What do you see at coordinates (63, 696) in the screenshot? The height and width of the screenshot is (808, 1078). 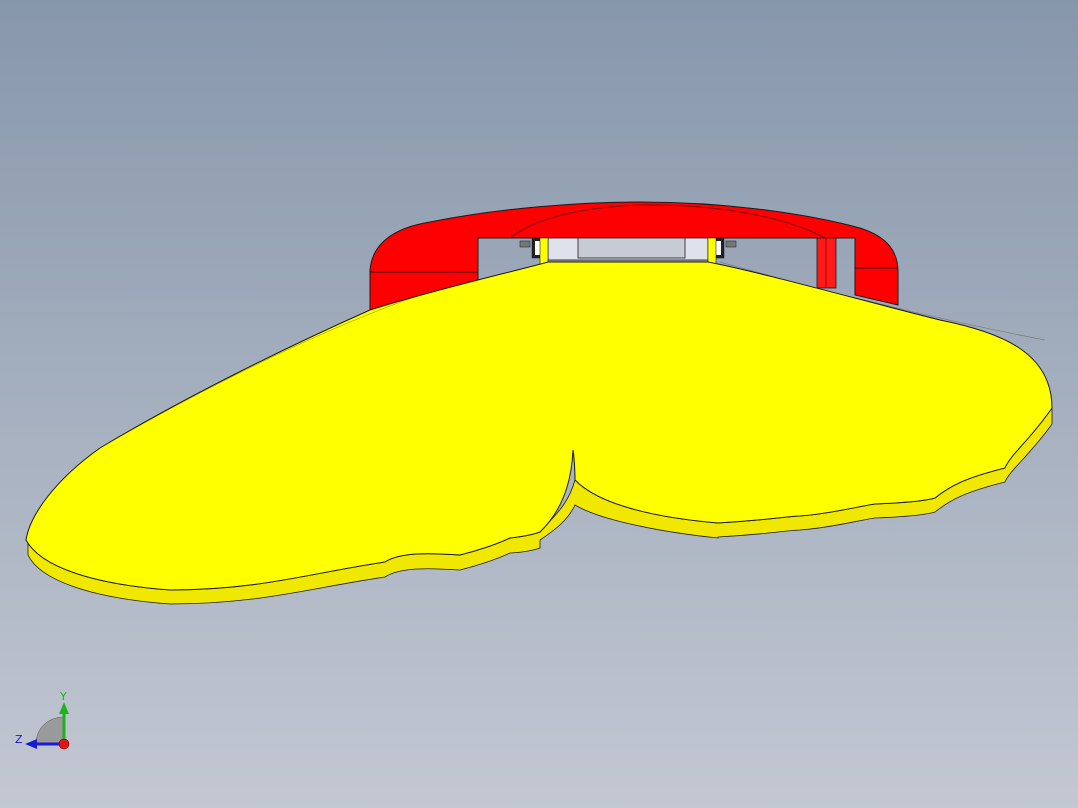 I see `triad-y-label: Y` at bounding box center [63, 696].